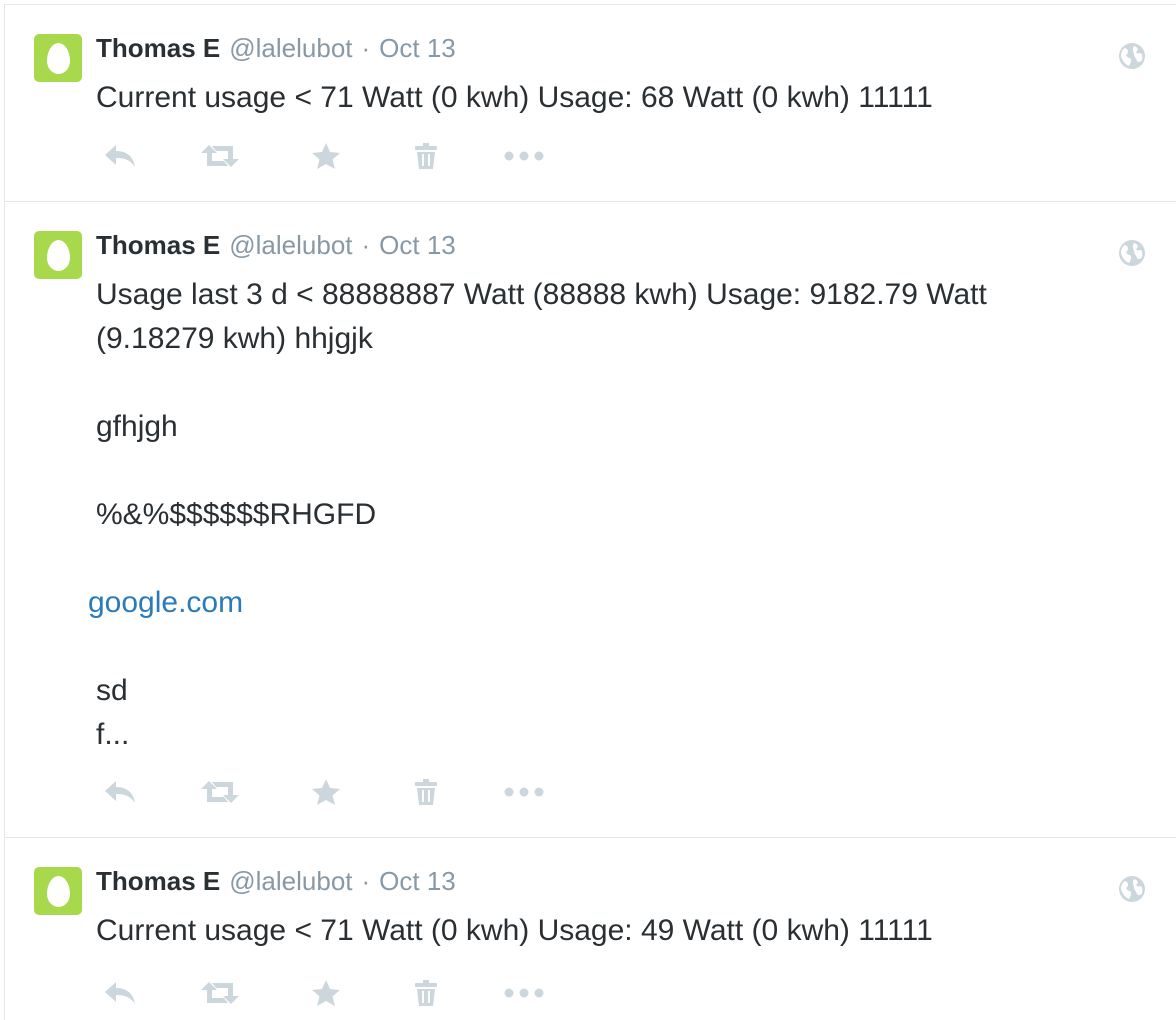  I want to click on tweet-text-line: %&%$$$$$$RHGFD, so click(236, 514).